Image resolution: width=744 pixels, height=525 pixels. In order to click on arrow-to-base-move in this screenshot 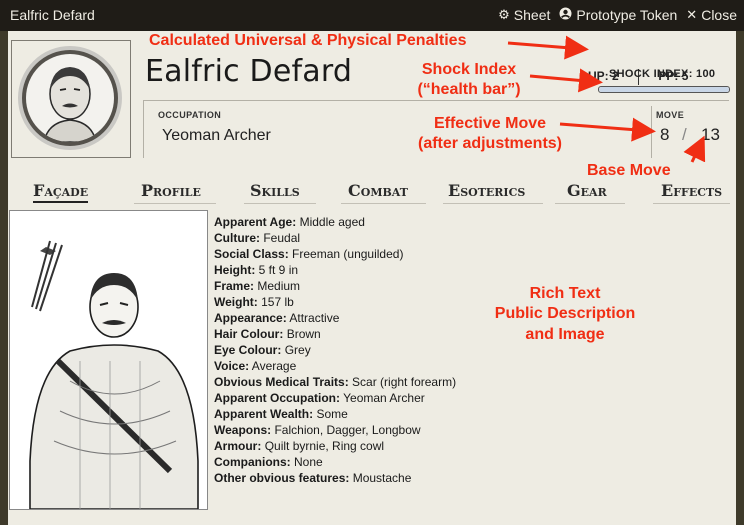, I will do `click(694, 149)`.